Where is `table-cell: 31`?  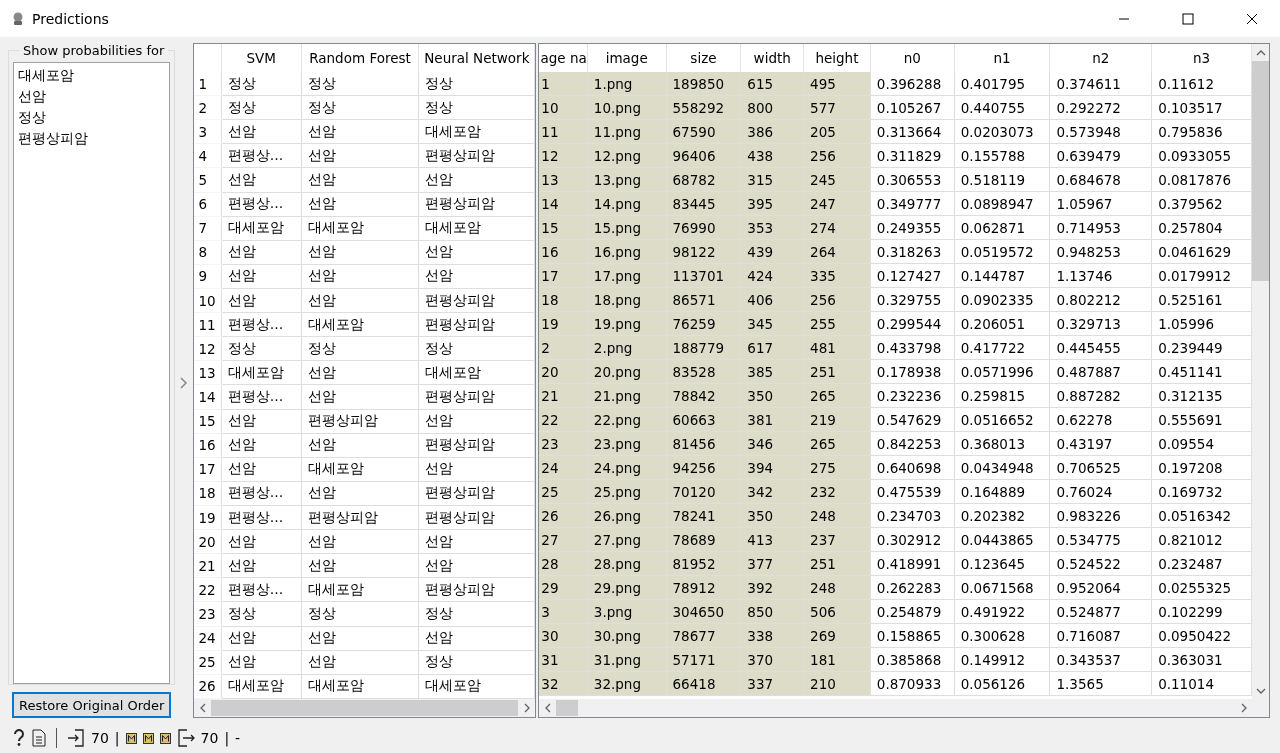 table-cell: 31 is located at coordinates (563, 659).